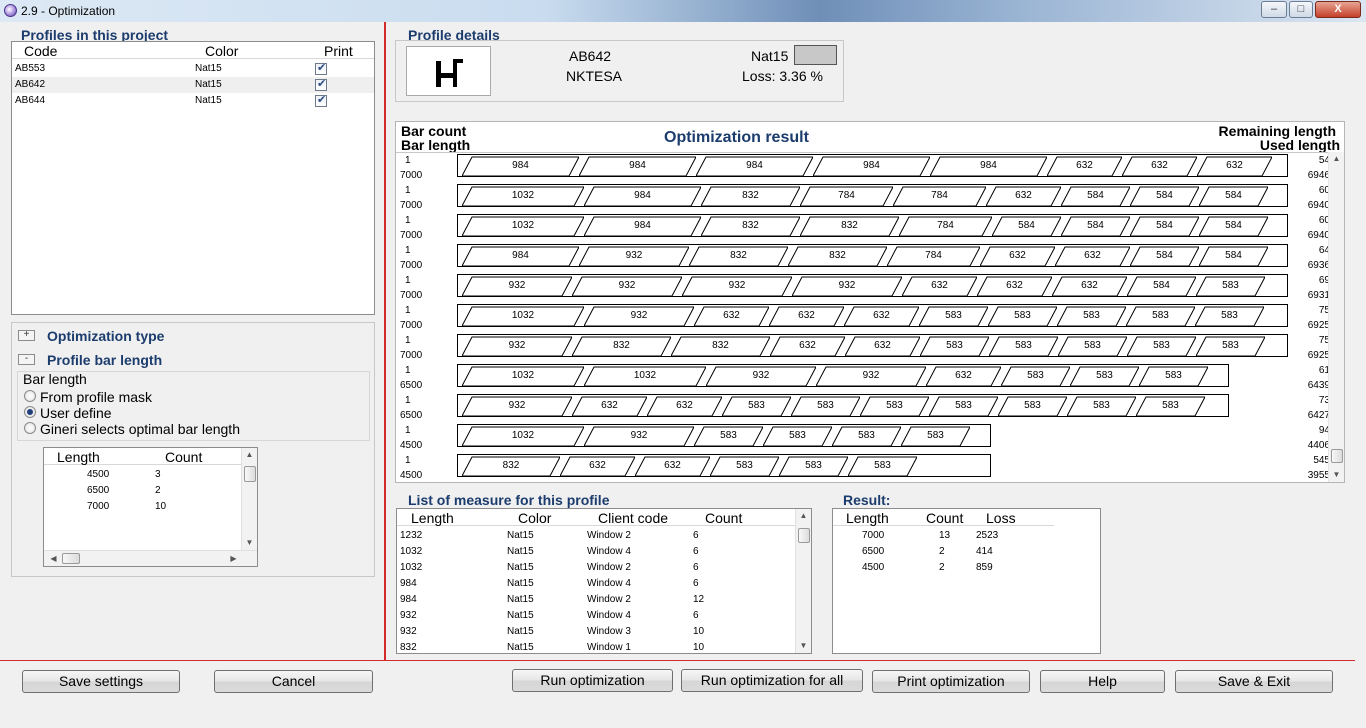  Describe the element at coordinates (40, 51) in the screenshot. I see `col-code: Code` at that location.